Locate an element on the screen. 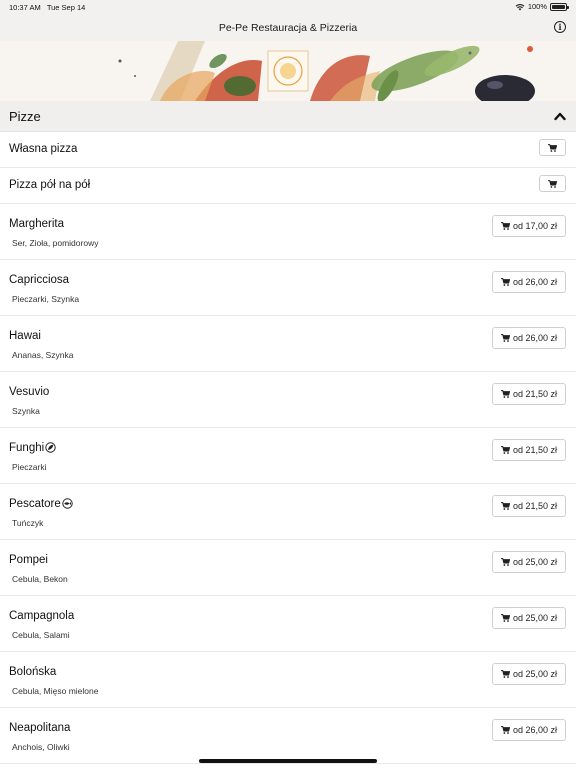  item-name: Campagnola is located at coordinates (42, 616).